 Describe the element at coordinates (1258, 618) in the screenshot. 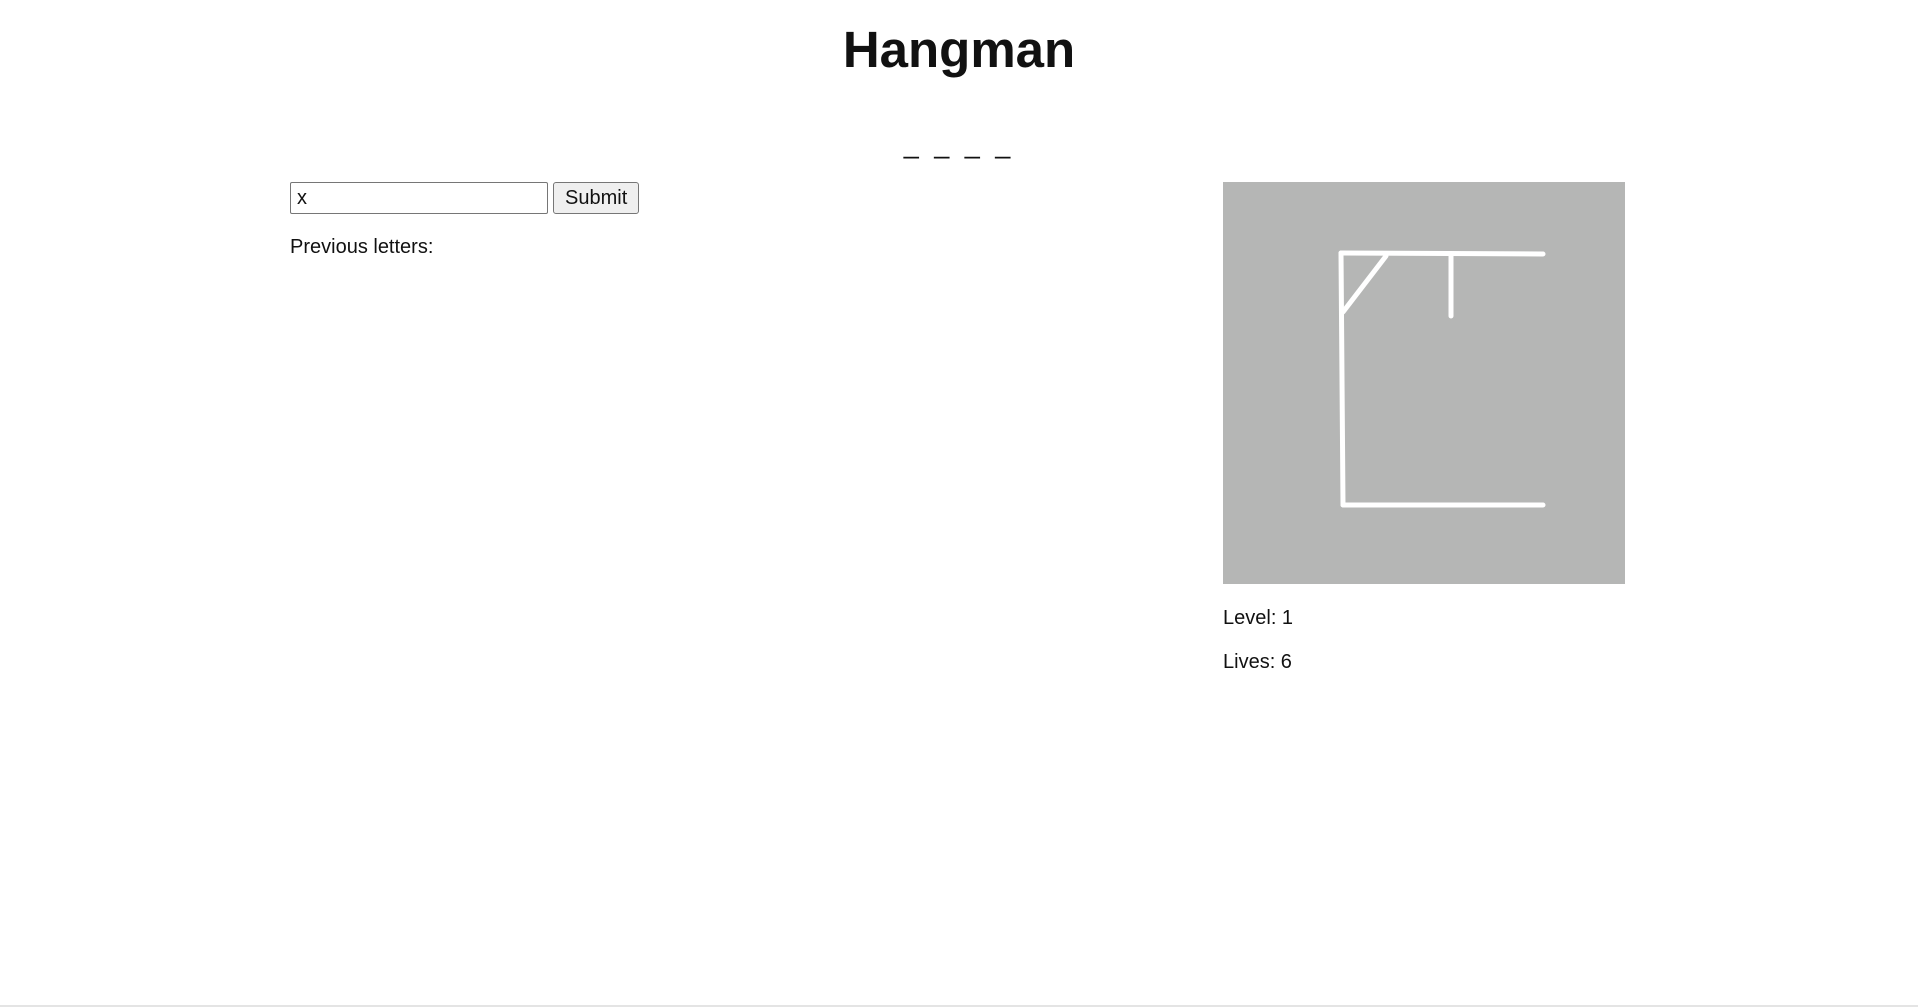

I see `level-indicator: Level: 1` at that location.